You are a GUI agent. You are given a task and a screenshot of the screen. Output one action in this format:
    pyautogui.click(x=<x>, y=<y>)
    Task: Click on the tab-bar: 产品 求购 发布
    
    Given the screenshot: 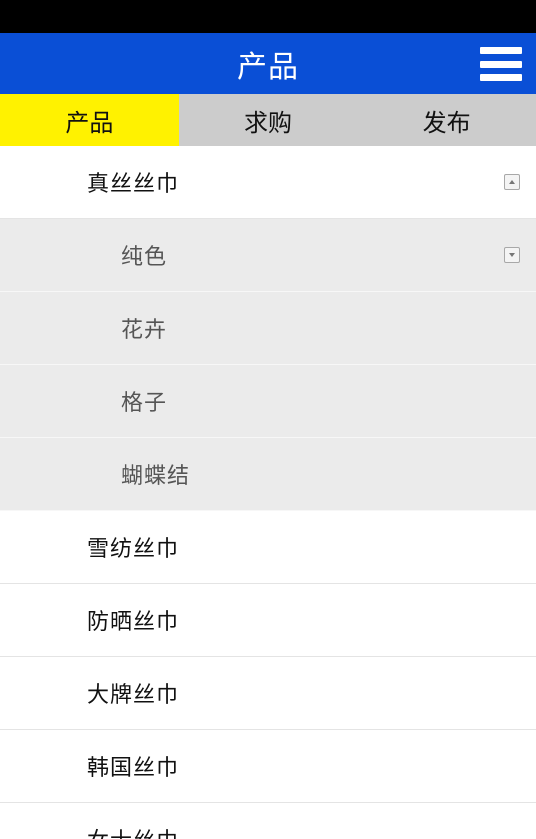 What is the action you would take?
    pyautogui.click(x=268, y=120)
    